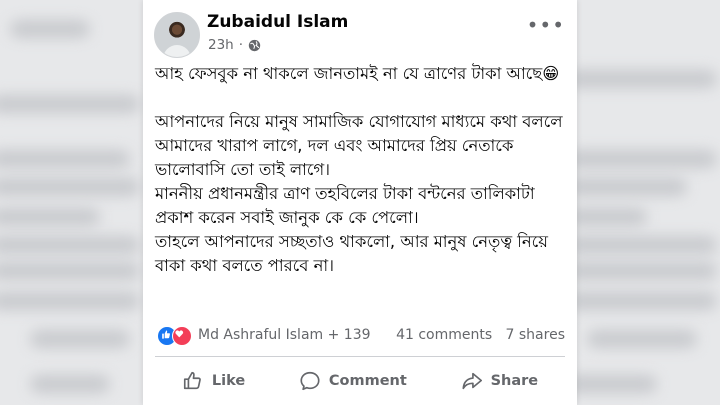  Describe the element at coordinates (277, 22) in the screenshot. I see `author-name: Zubaidul Islam` at that location.